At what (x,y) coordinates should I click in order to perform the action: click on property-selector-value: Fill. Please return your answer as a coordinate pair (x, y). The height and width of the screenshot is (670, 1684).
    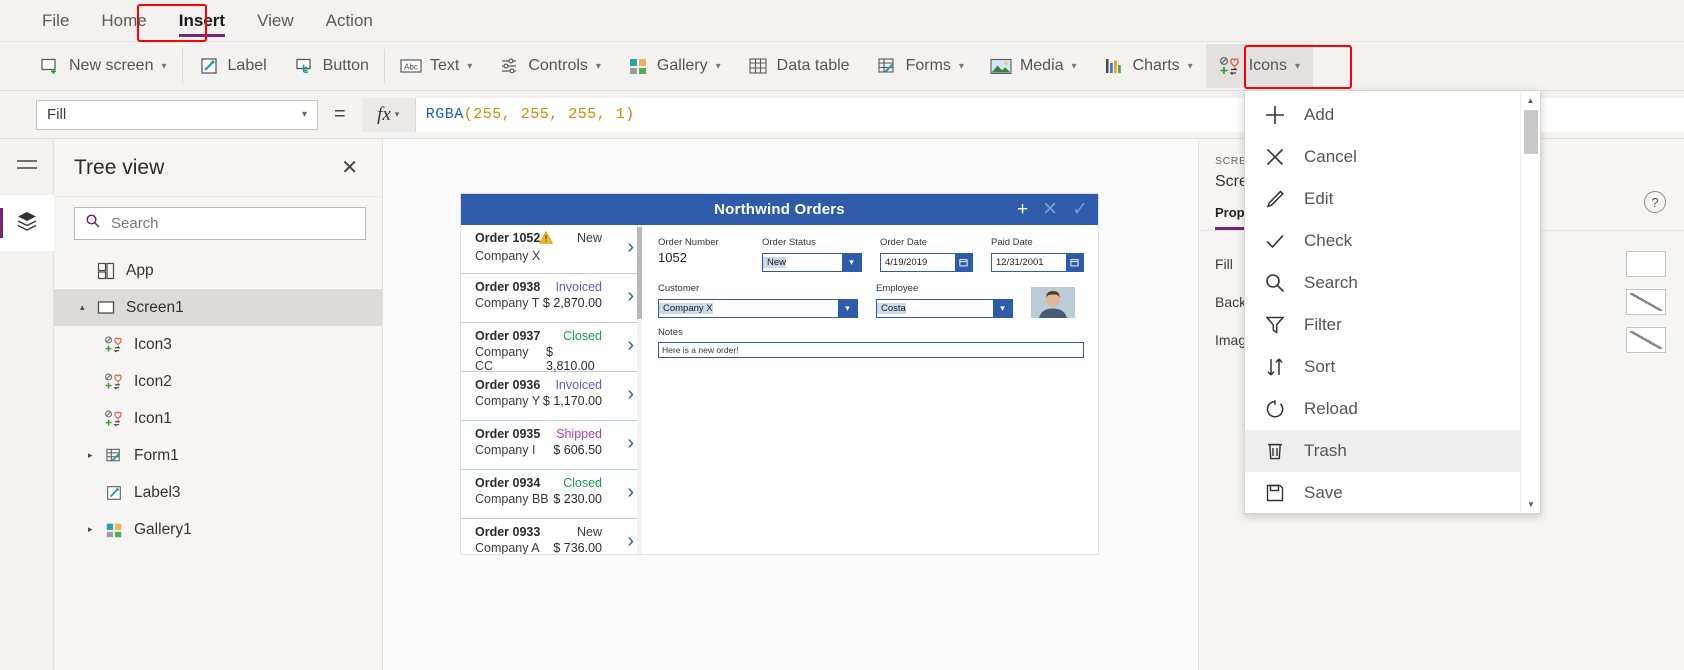
    Looking at the image, I should click on (57, 114).